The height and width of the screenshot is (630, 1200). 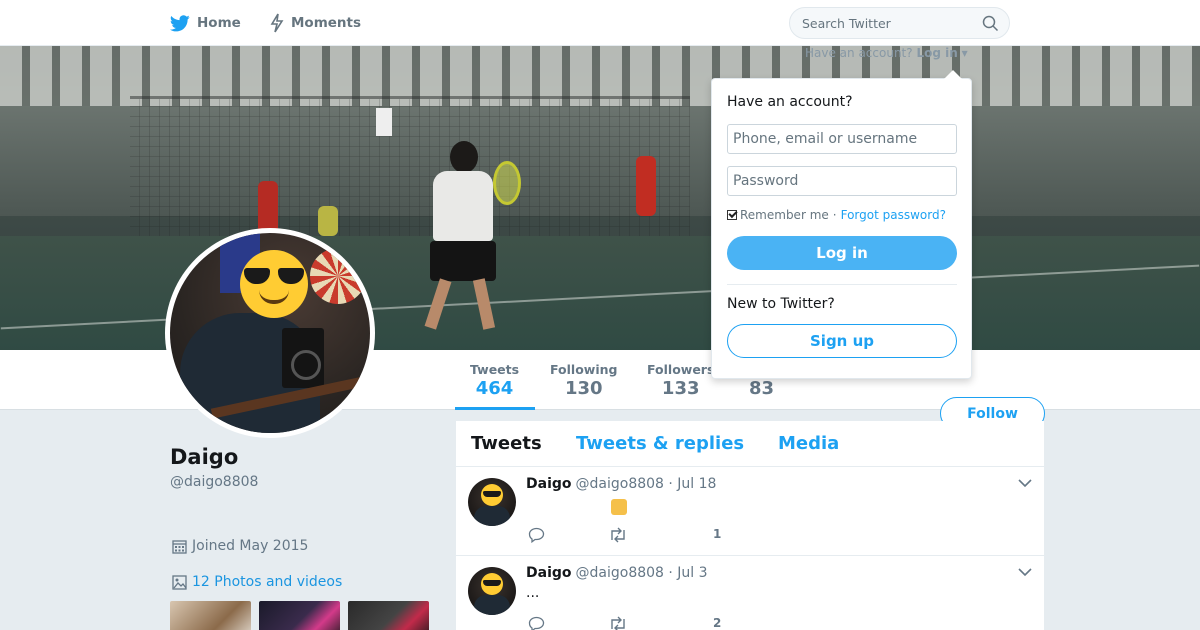 I want to click on photos-label: 12 Photos and videos, so click(x=267, y=582).